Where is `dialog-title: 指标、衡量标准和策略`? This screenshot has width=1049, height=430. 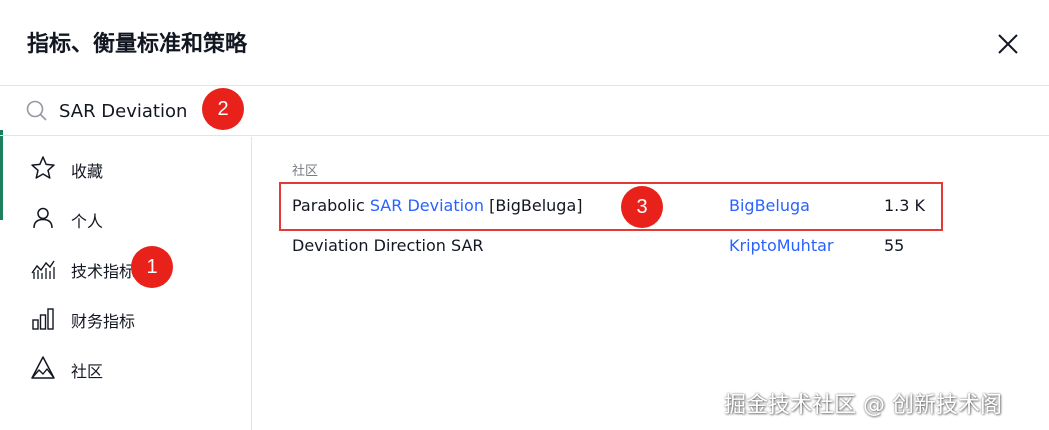 dialog-title: 指标、衡量标准和策略 is located at coordinates (137, 44).